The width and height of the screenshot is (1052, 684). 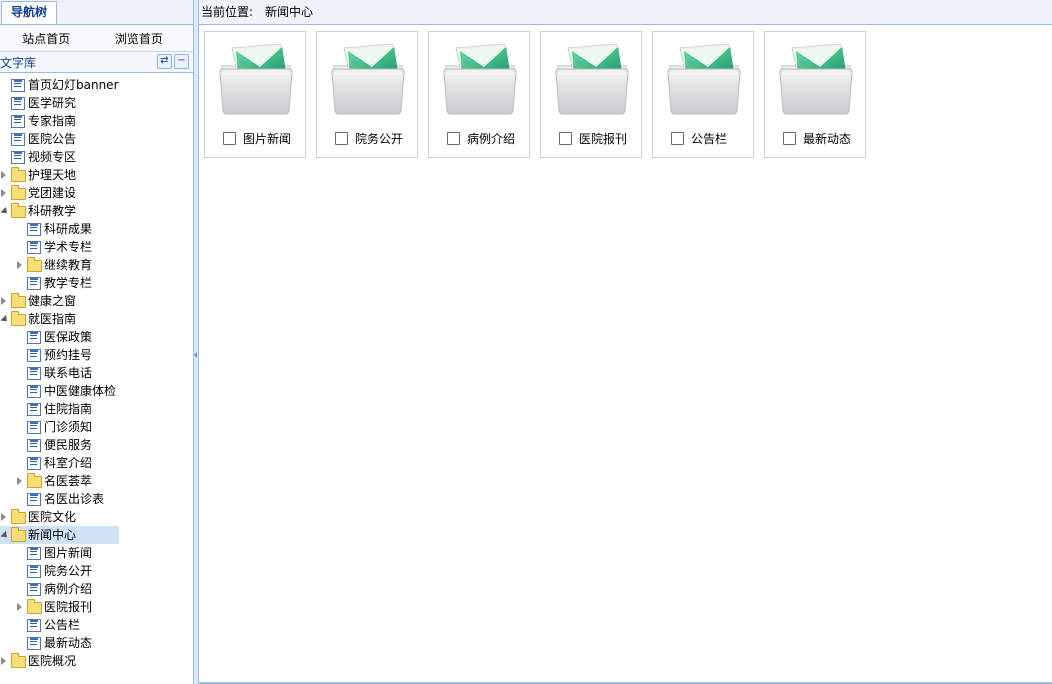 What do you see at coordinates (68, 607) in the screenshot?
I see `tree-node-label: 医院报刊` at bounding box center [68, 607].